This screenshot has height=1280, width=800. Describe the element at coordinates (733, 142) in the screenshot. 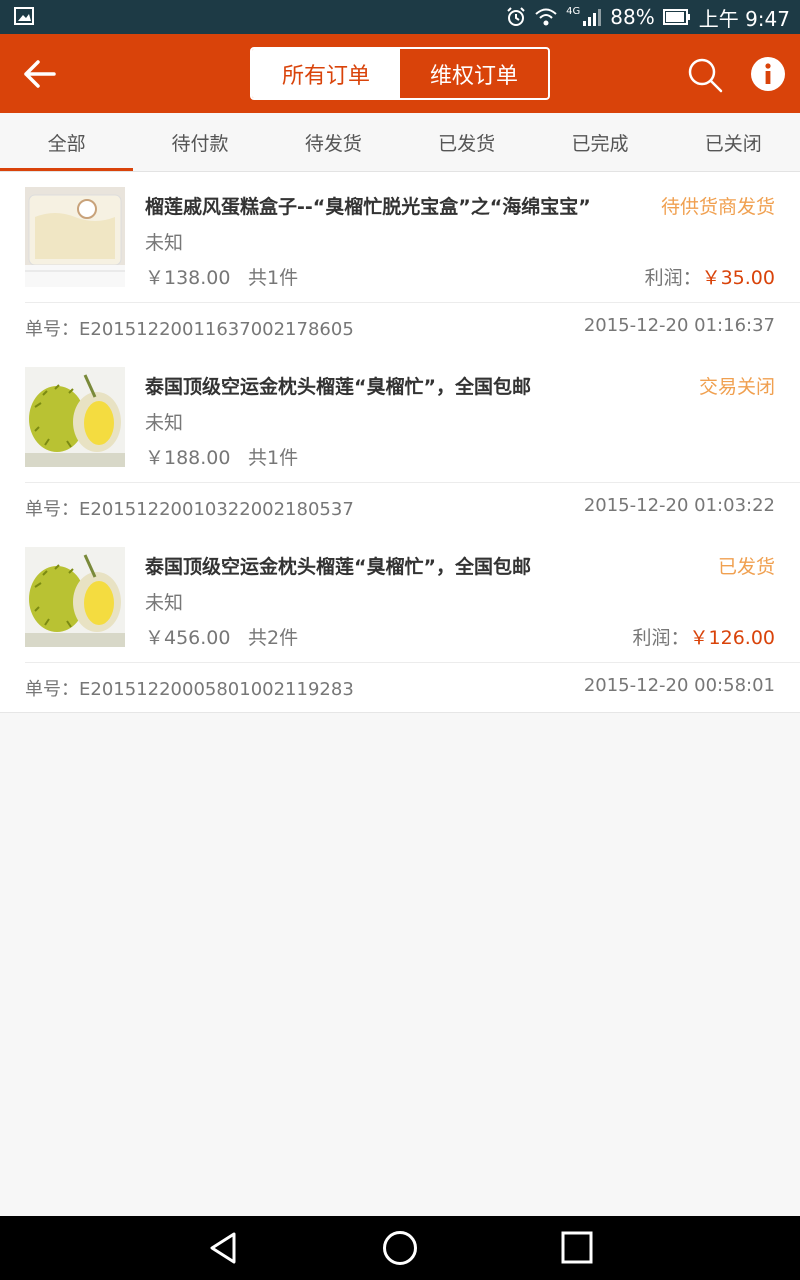

I see `tab-closed: 已关闭` at that location.